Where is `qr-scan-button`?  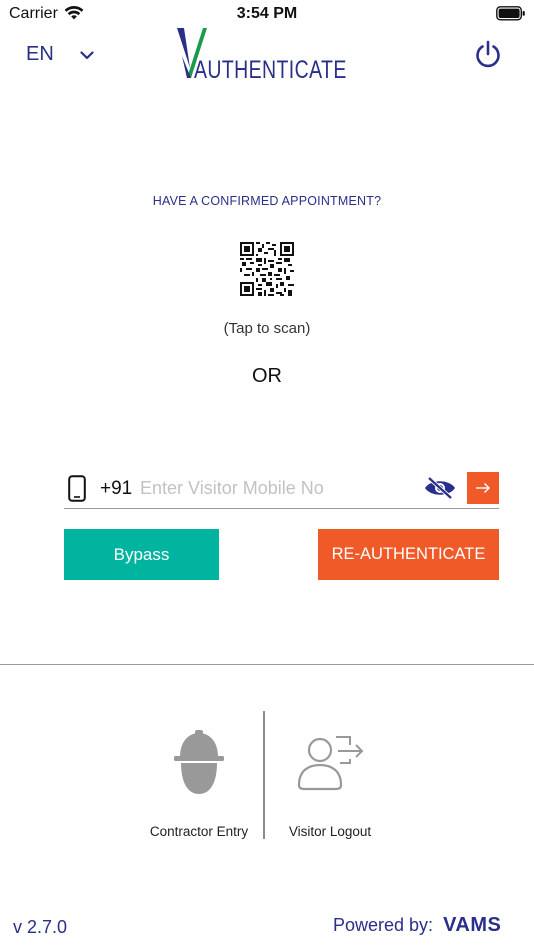 qr-scan-button is located at coordinates (267, 269).